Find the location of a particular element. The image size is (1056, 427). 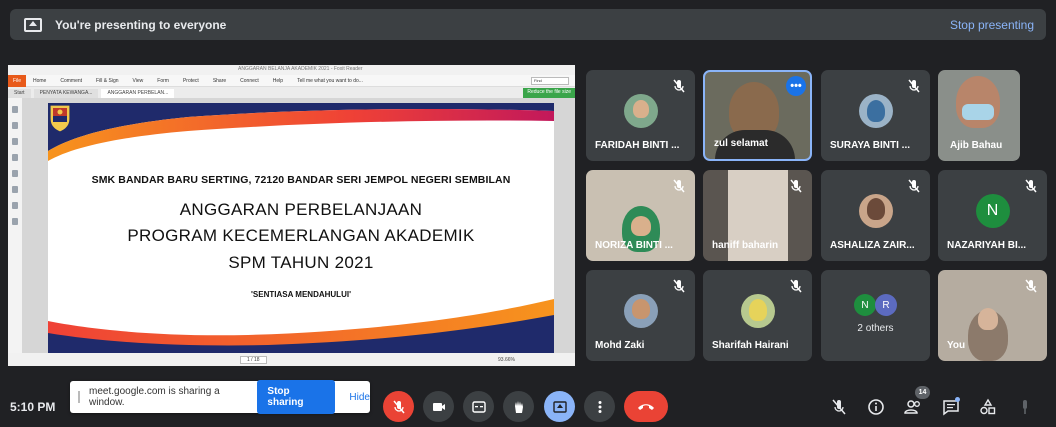

raise-hand-button is located at coordinates (518, 406).